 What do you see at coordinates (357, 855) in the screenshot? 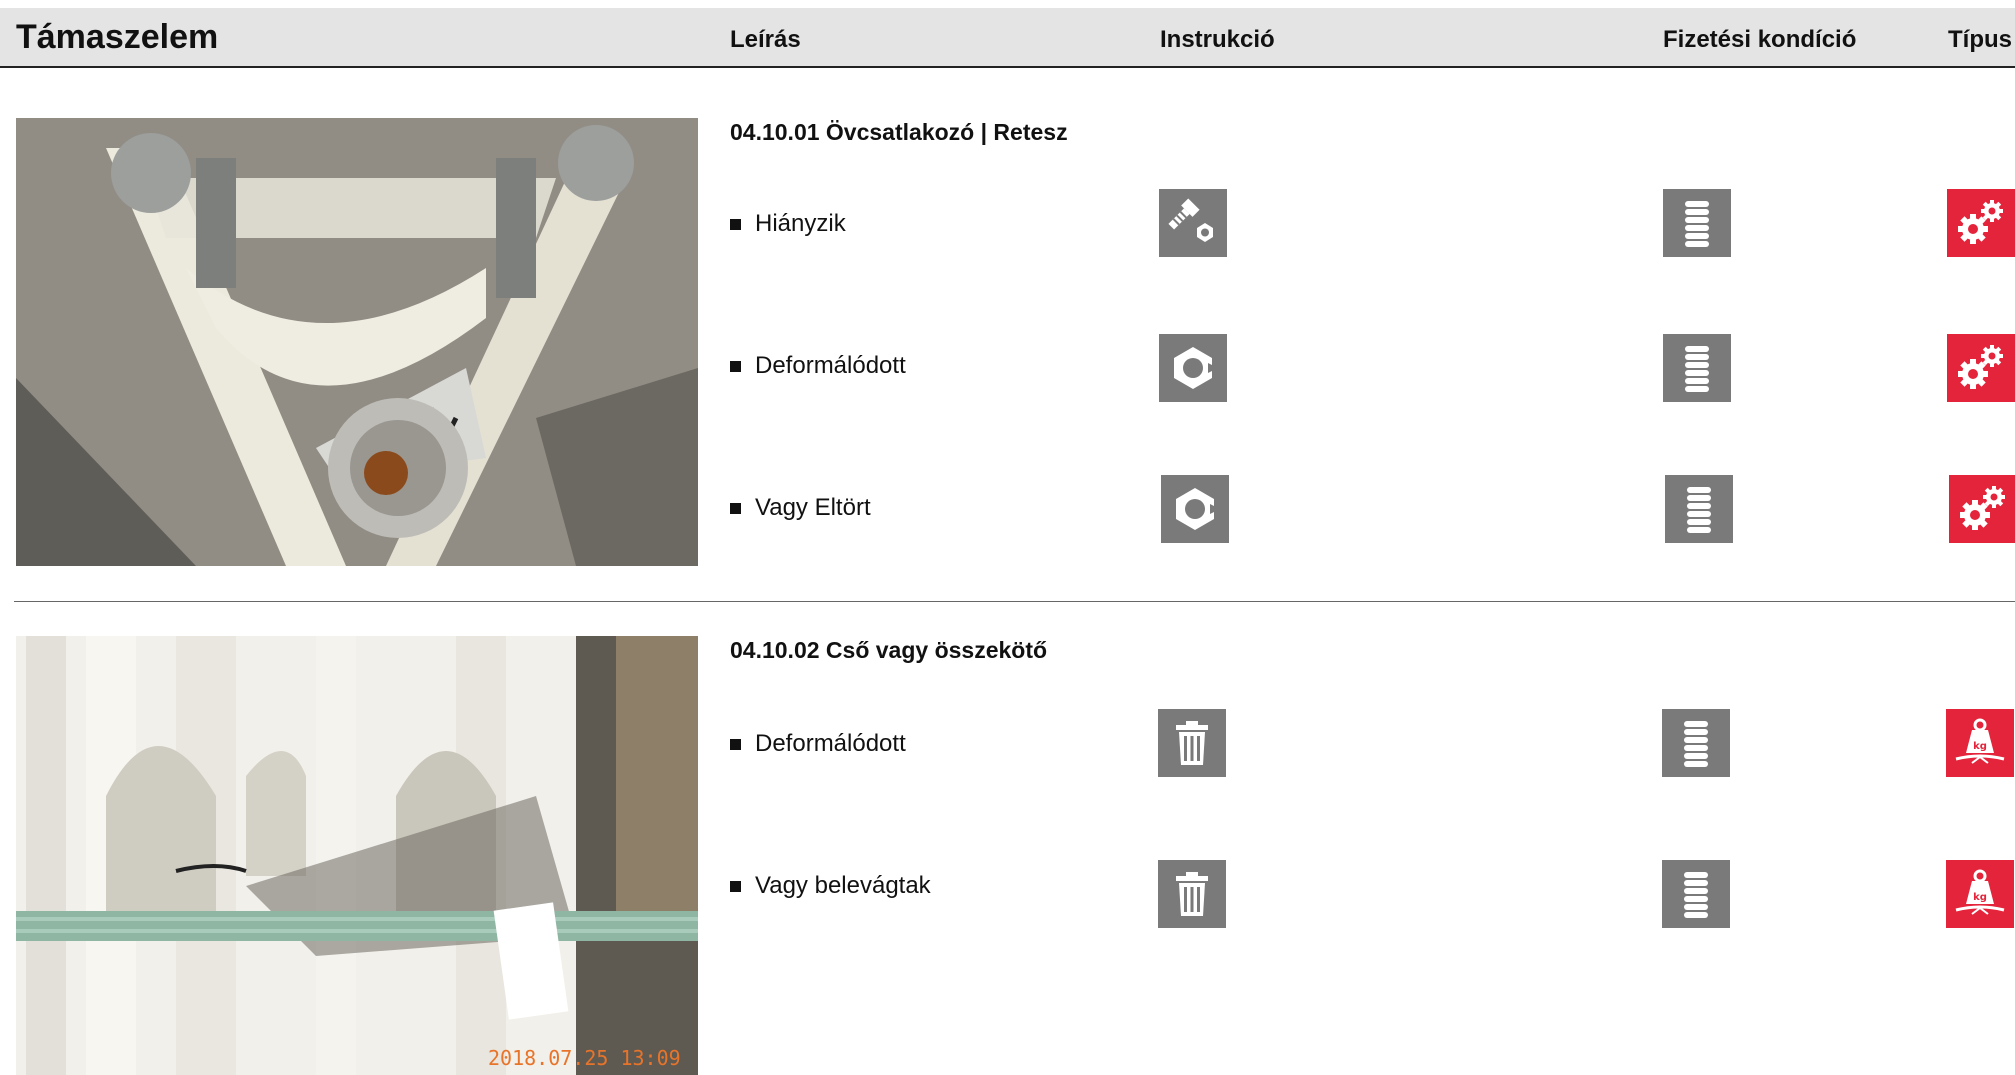
I see `section-2-photo: 2018.07.25 13:09` at bounding box center [357, 855].